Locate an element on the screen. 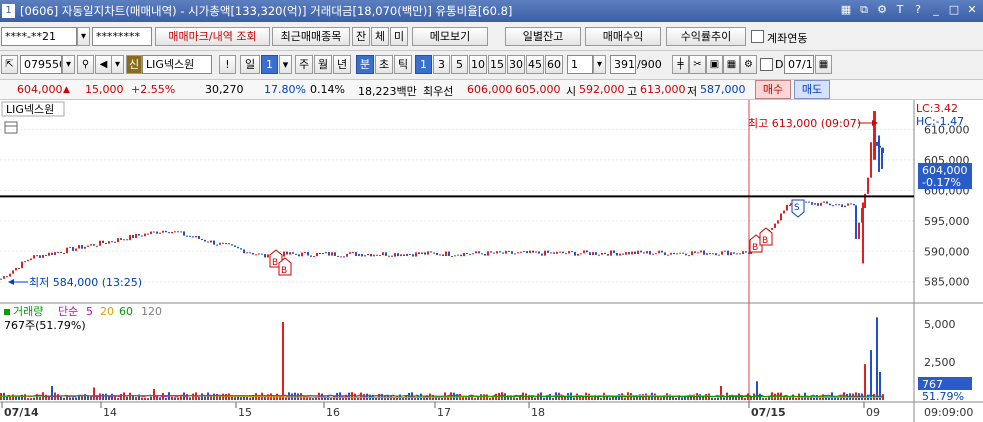 This screenshot has width=983, height=422. interval-button-30: 30 is located at coordinates (516, 64).